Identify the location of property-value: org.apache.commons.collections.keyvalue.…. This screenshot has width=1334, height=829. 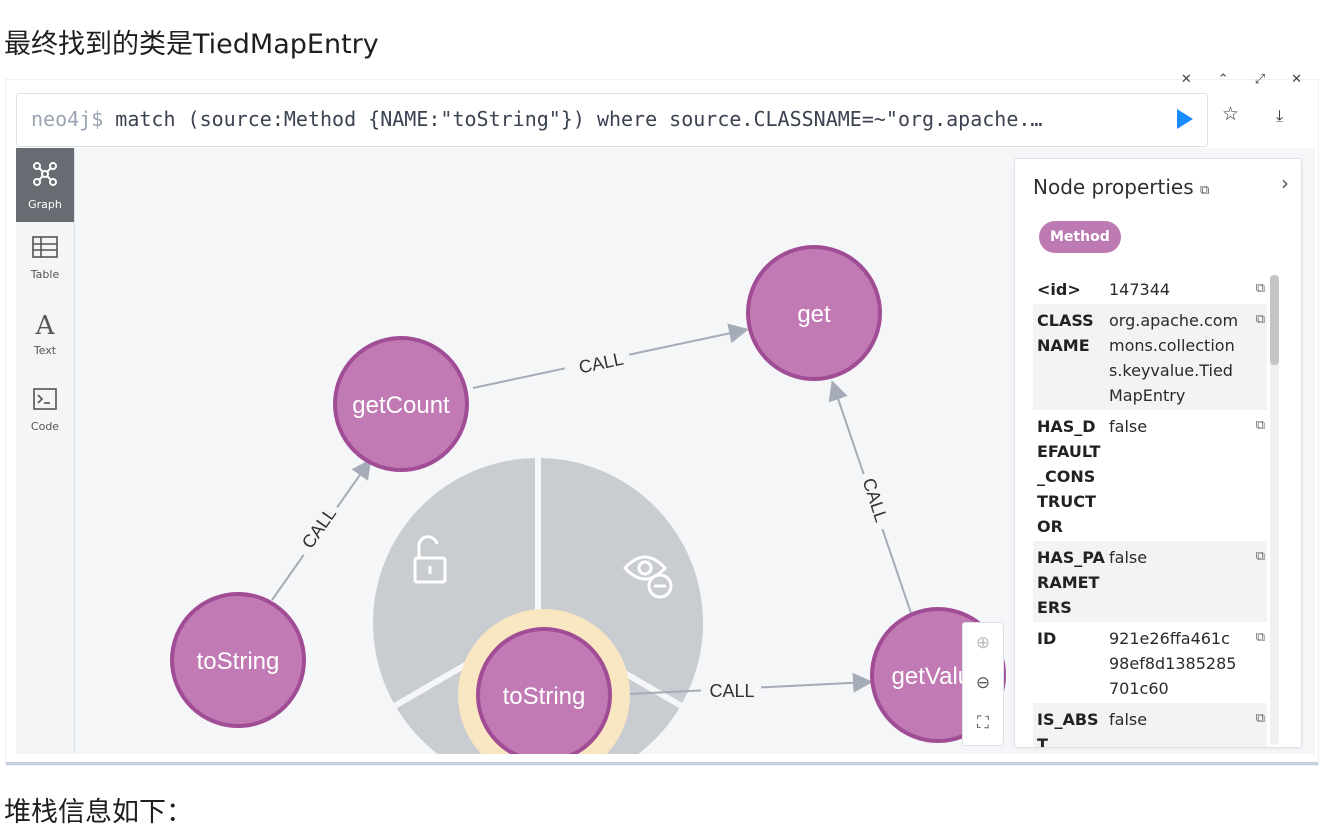
(1174, 358).